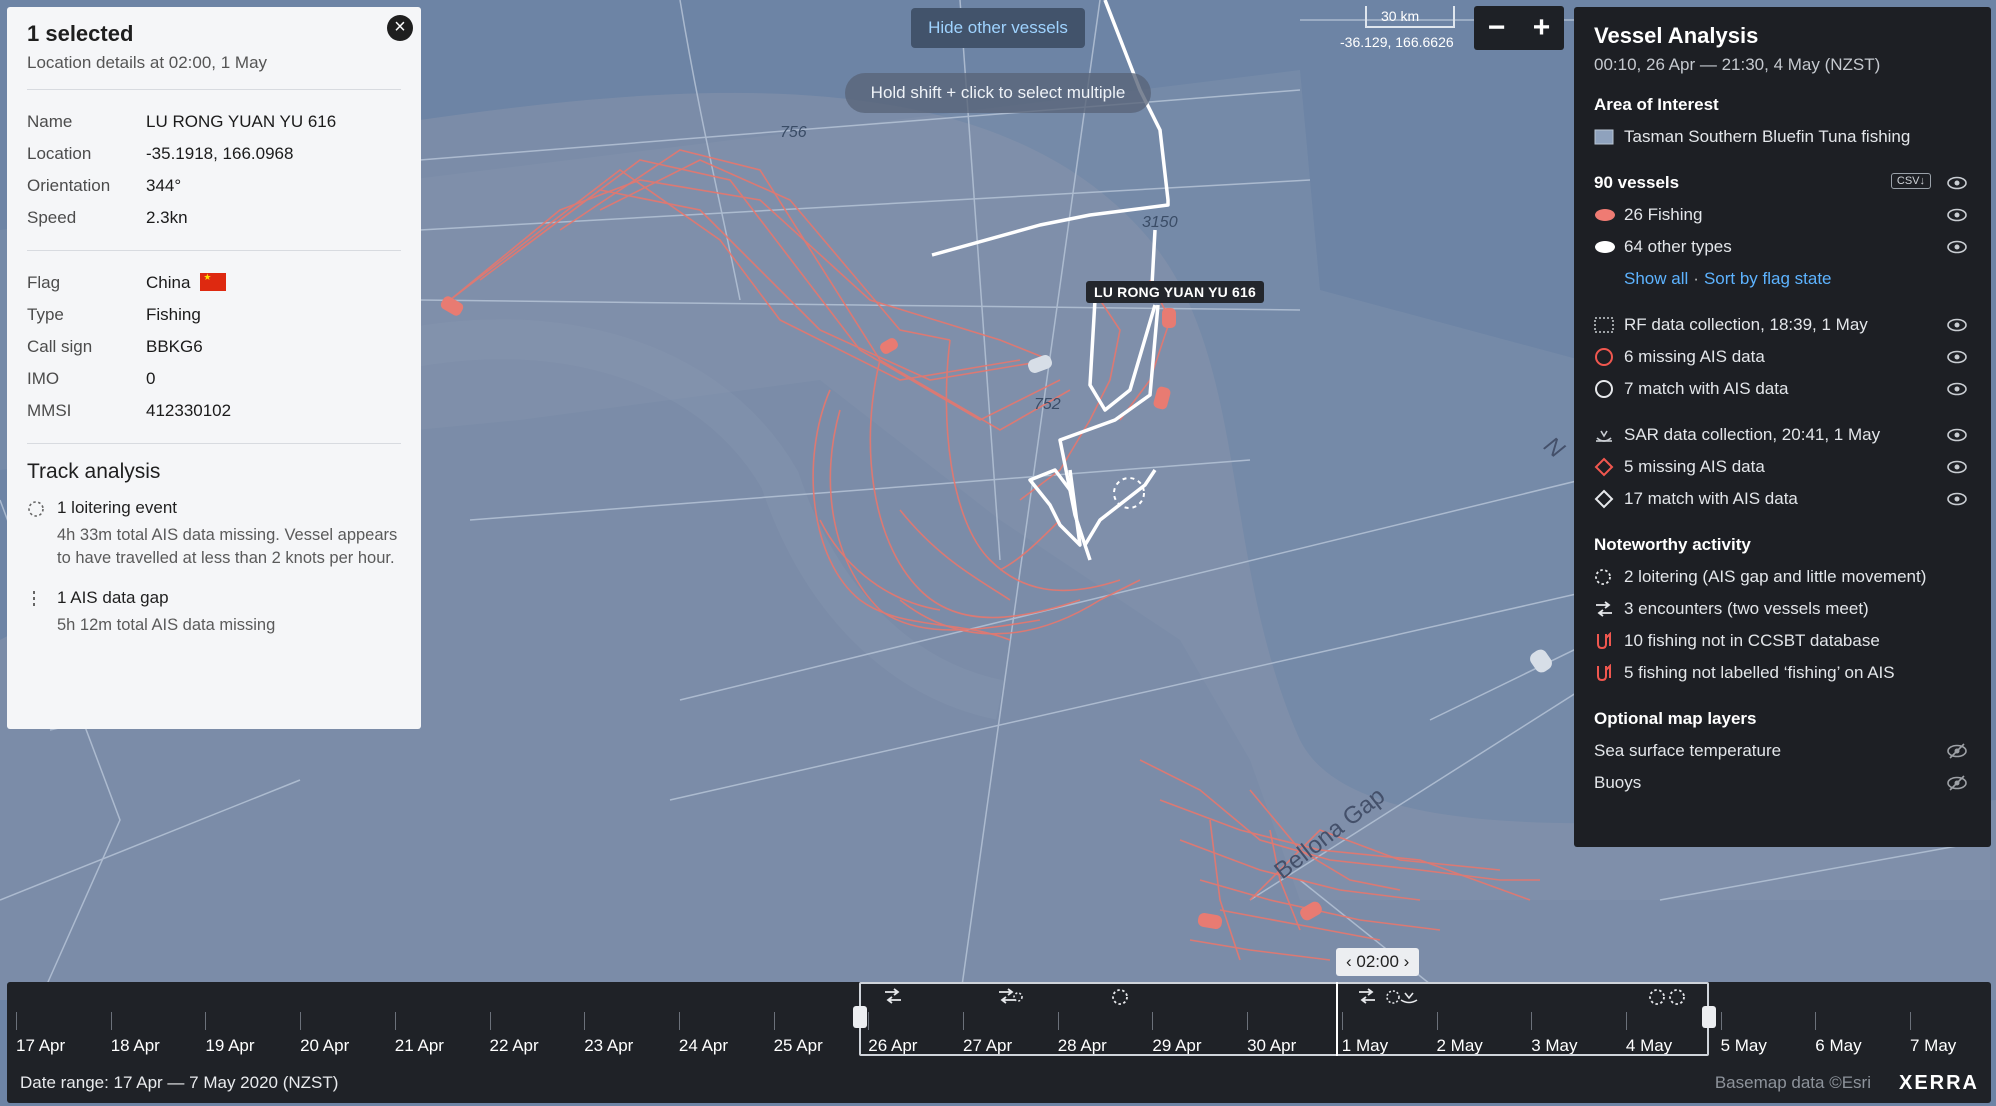 This screenshot has height=1106, width=1996. I want to click on not-ccsbt-label: 10 fishing not in CCSBT database, so click(1752, 640).